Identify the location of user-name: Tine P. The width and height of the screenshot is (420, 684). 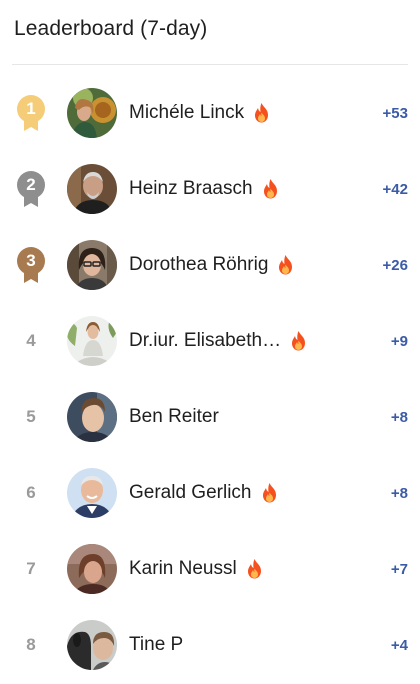
(156, 645).